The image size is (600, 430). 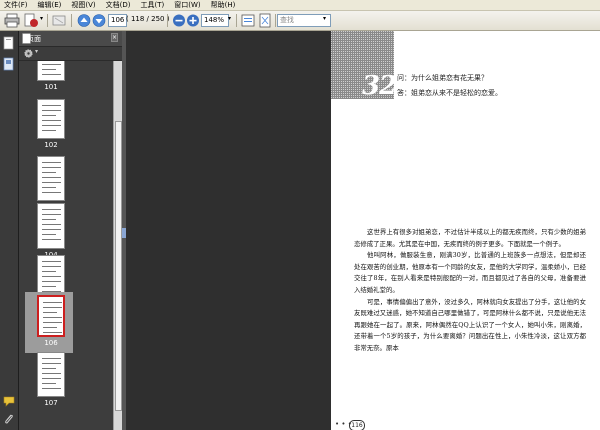 What do you see at coordinates (9, 43) in the screenshot?
I see `pages-icon` at bounding box center [9, 43].